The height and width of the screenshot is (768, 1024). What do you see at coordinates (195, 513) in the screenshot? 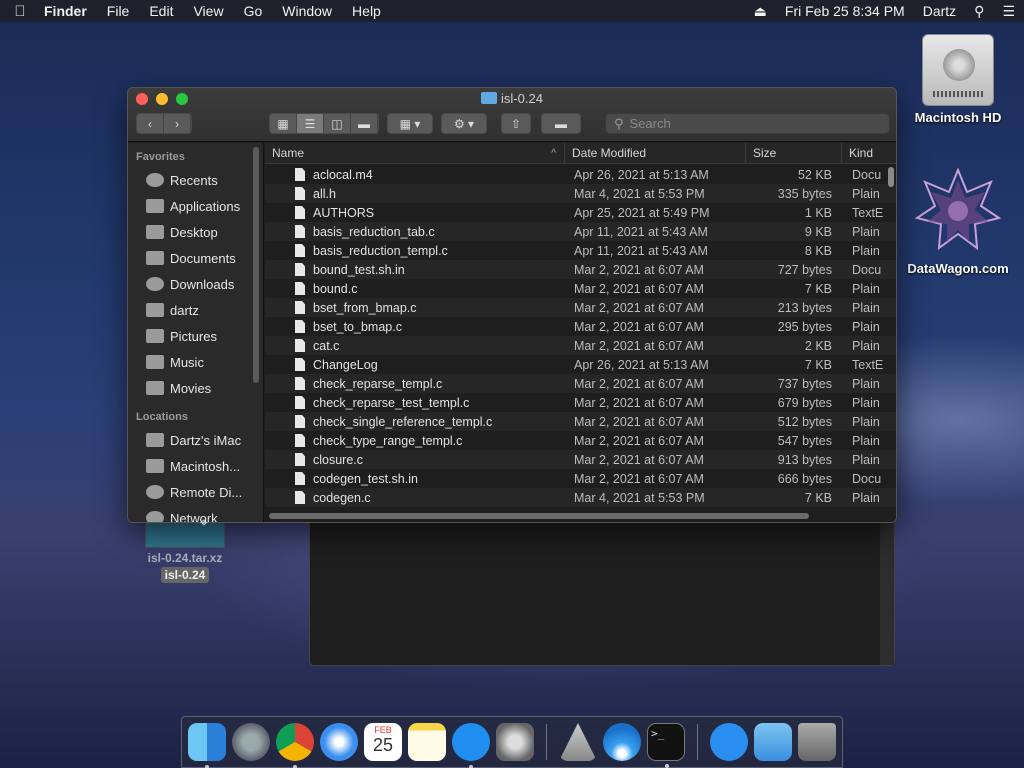
I see `sidebar-item-network: Network` at bounding box center [195, 513].